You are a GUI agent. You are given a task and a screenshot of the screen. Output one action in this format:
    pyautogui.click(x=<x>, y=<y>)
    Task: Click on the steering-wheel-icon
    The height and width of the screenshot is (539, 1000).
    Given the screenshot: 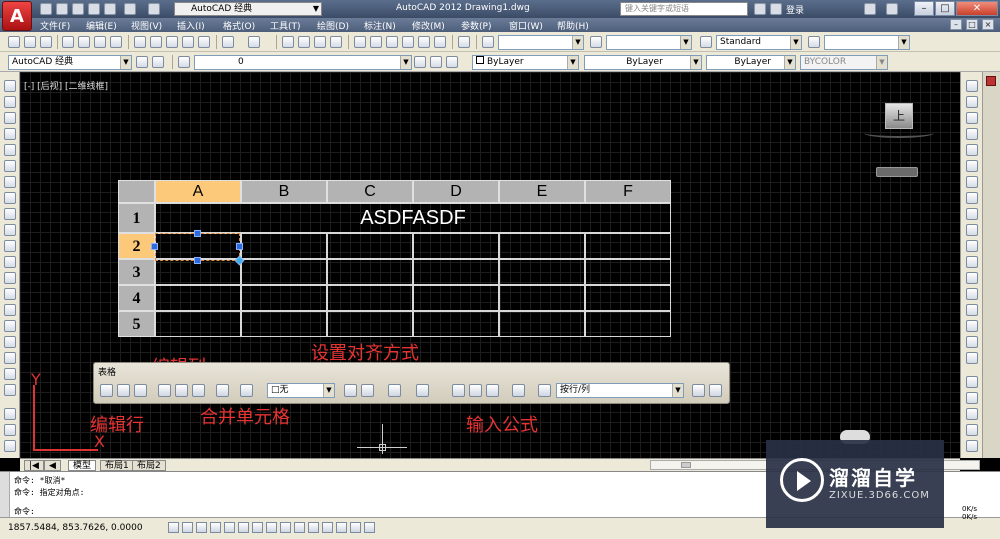 What is the action you would take?
    pyautogui.click(x=10, y=446)
    